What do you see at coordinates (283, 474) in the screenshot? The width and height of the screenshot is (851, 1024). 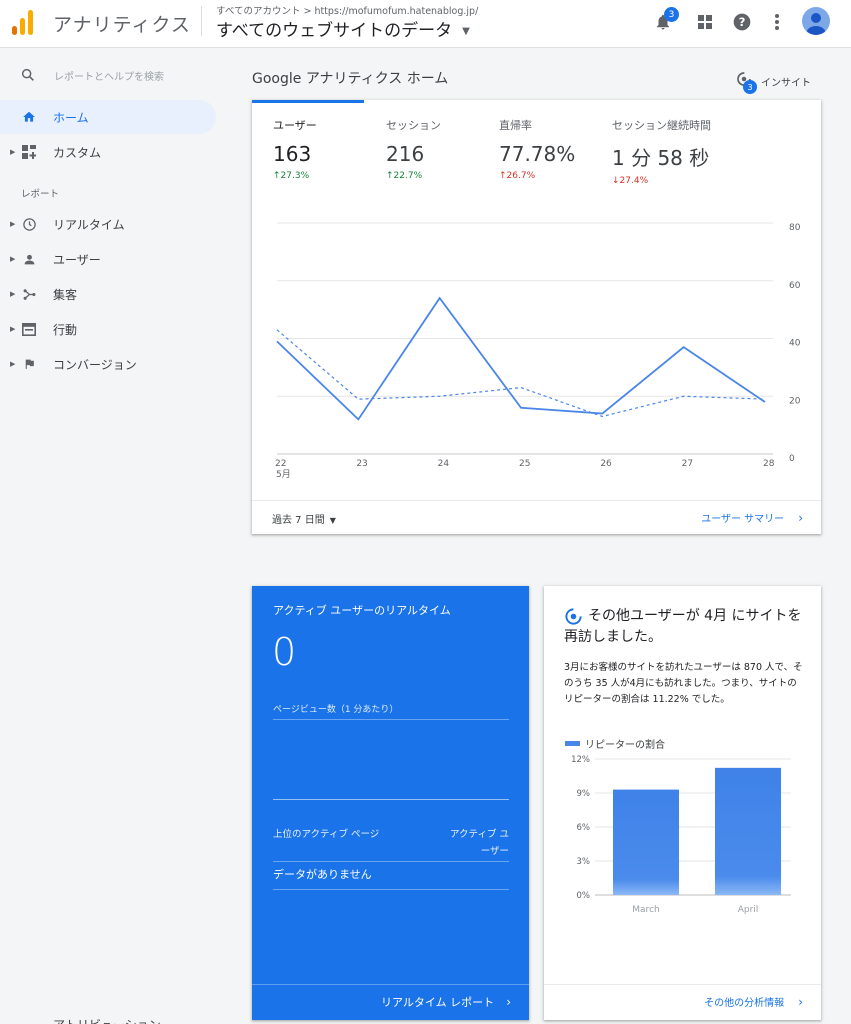 I see `x-tick-sublabel: 5月` at bounding box center [283, 474].